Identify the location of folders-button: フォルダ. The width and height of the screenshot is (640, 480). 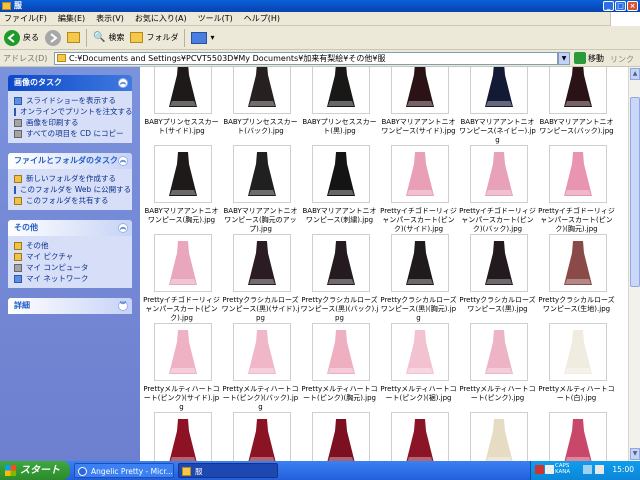
(154, 37).